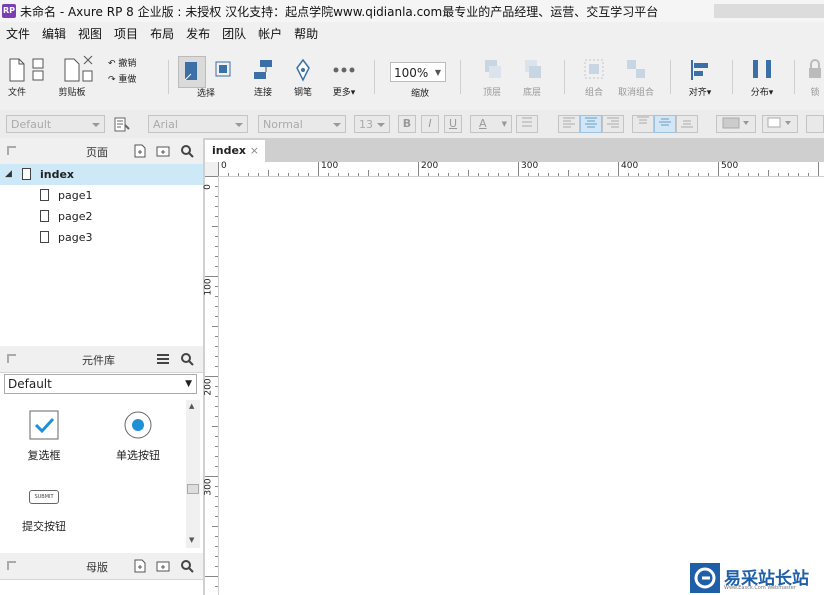 The image size is (824, 595). Describe the element at coordinates (780, 124) in the screenshot. I see `shadow-button` at that location.